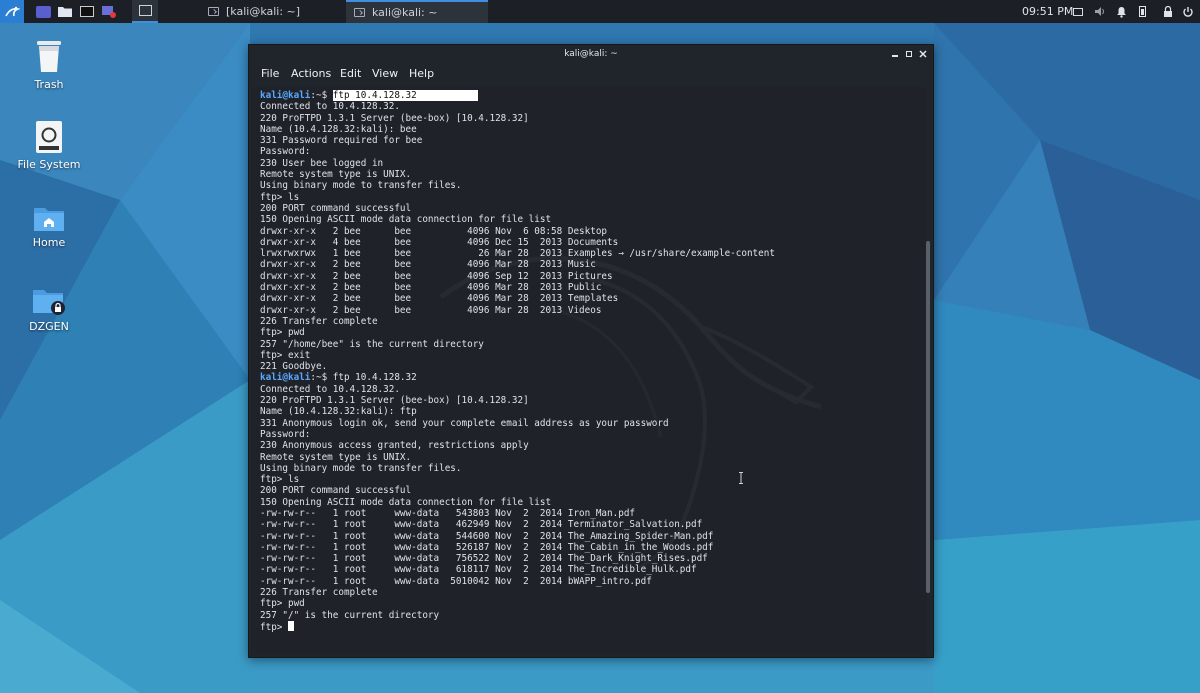  Describe the element at coordinates (338, 412) in the screenshot. I see `terminal-line: Name (10.4.128.32:kali): ftp` at that location.